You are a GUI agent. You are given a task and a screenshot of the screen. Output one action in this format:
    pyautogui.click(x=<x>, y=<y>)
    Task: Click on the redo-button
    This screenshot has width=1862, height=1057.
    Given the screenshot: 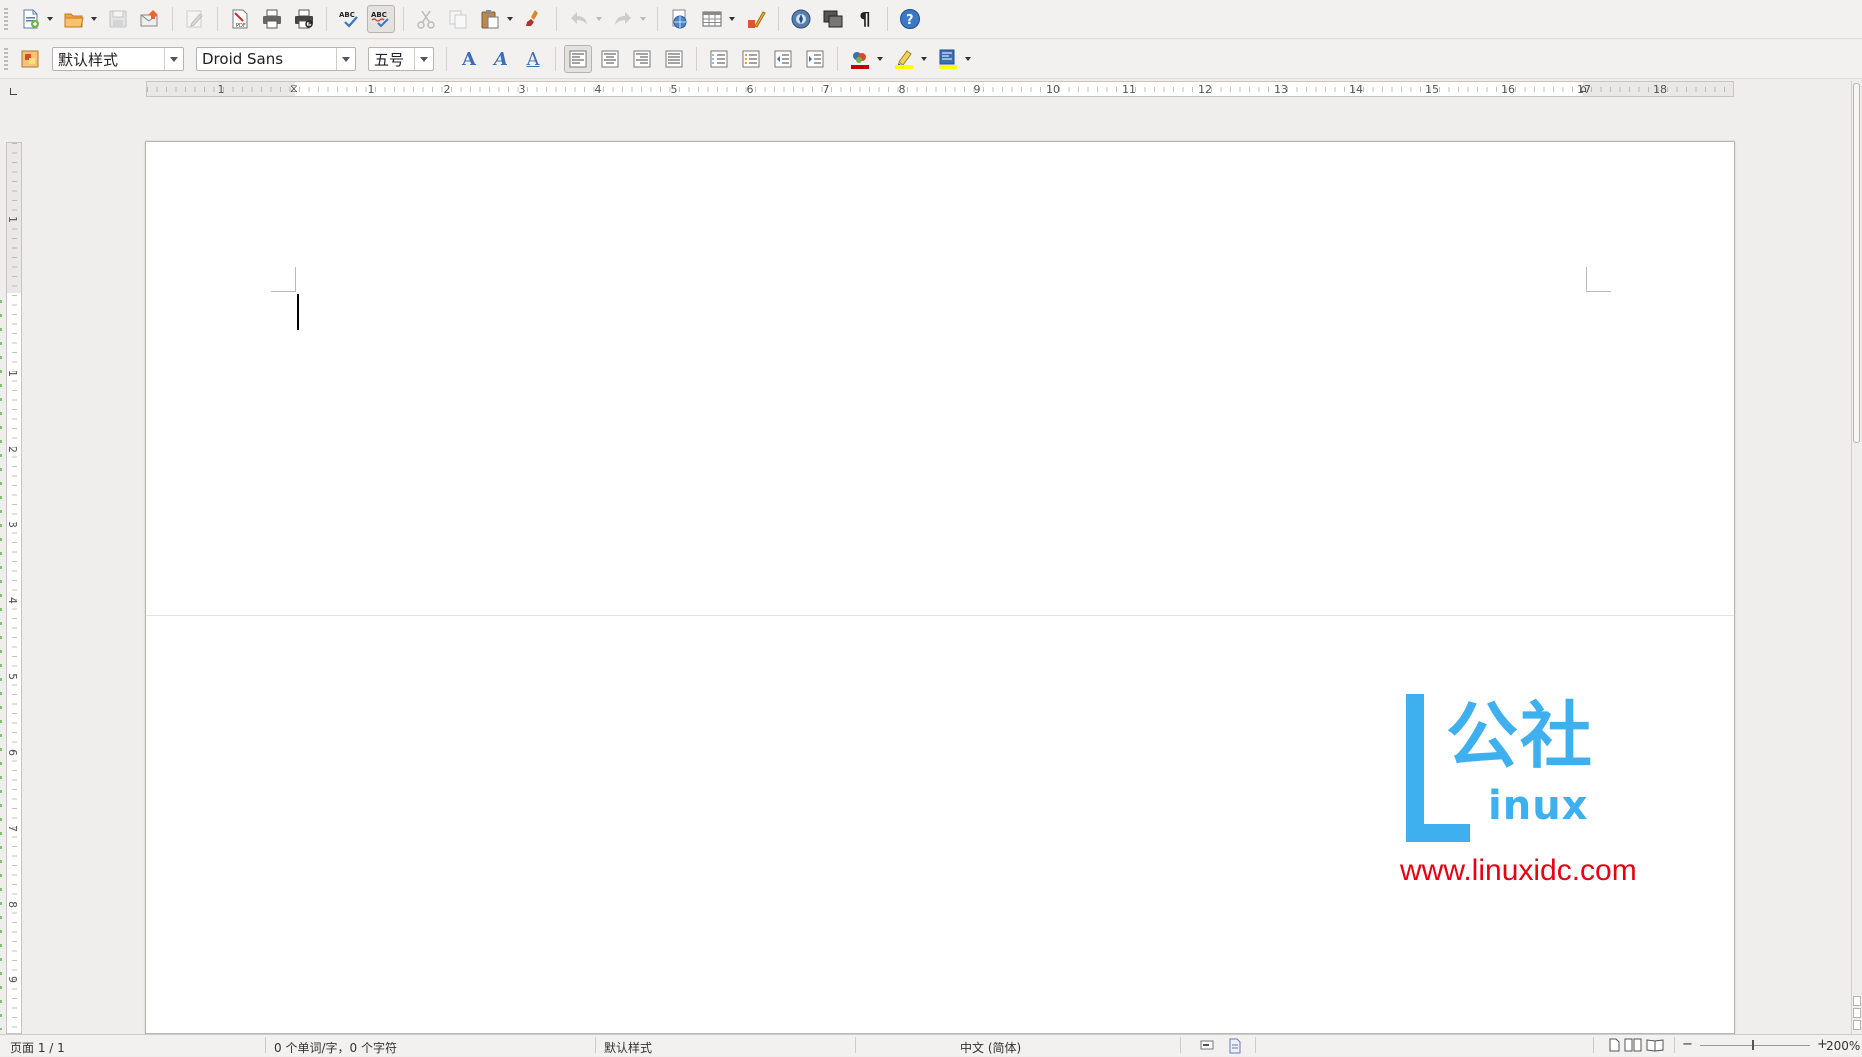 What is the action you would take?
    pyautogui.click(x=623, y=19)
    